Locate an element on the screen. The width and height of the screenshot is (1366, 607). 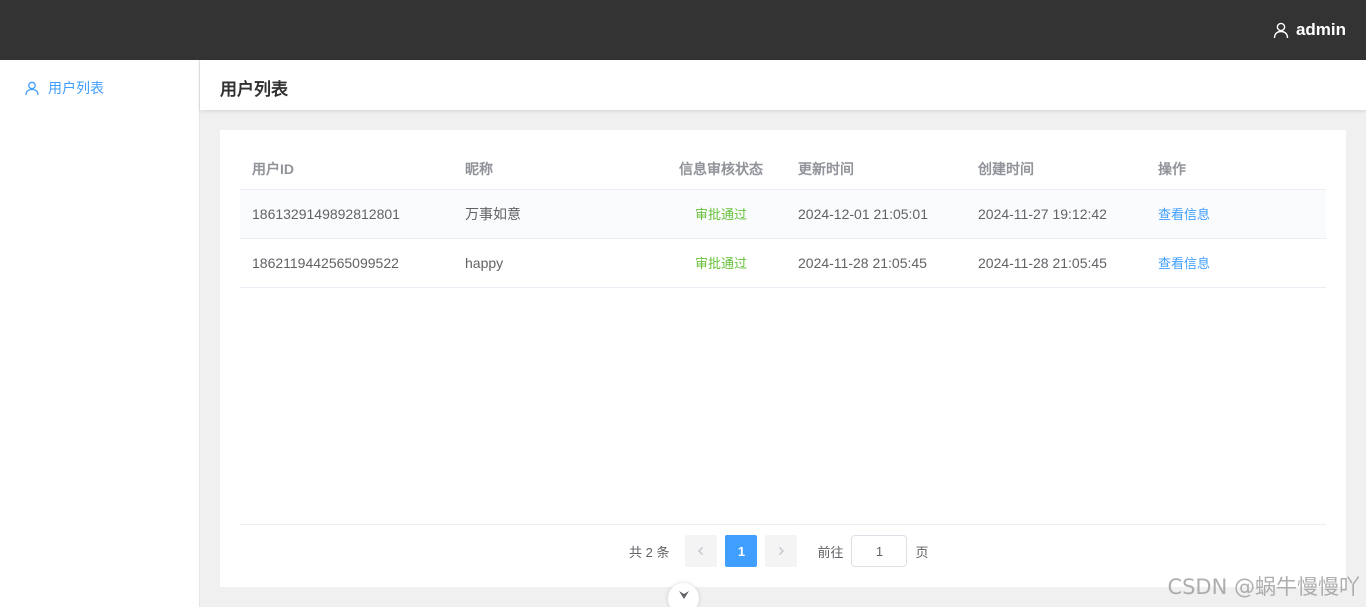
cell-created-time: 2024-11-28 21:05:45 is located at coordinates (1042, 263).